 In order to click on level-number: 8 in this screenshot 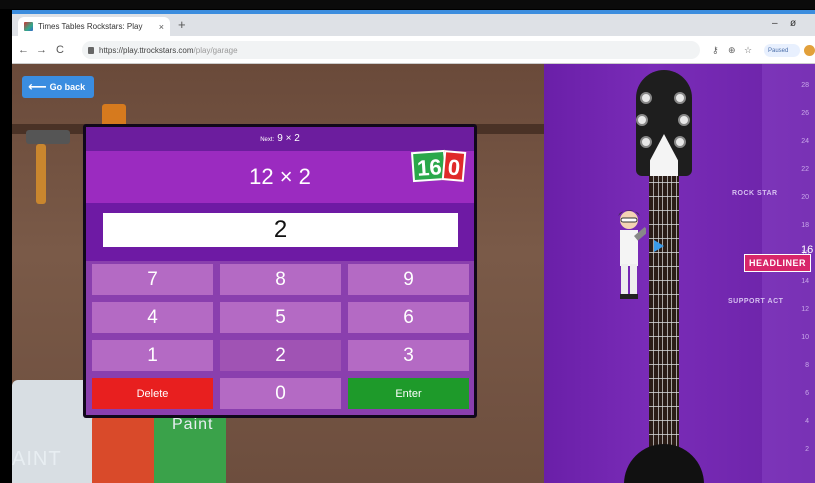, I will do `click(807, 365)`.